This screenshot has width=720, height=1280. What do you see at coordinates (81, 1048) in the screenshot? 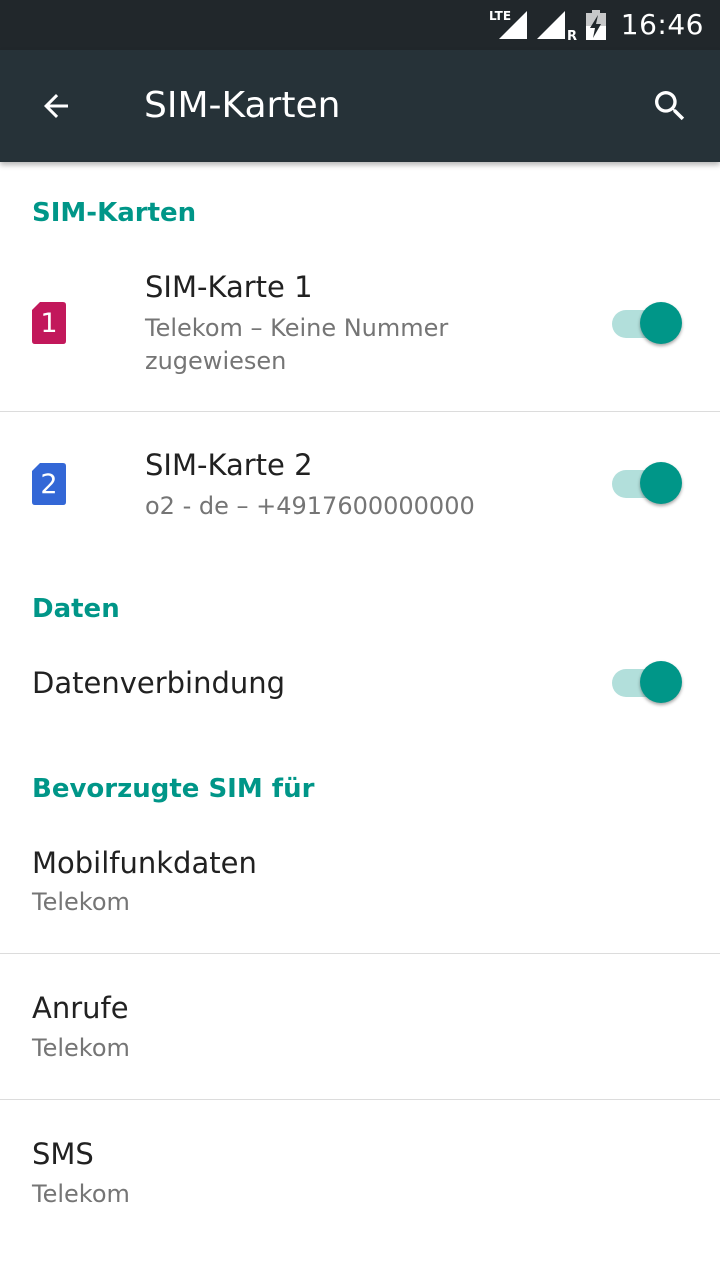
I see `preferred-calls-summary: Telekom` at bounding box center [81, 1048].